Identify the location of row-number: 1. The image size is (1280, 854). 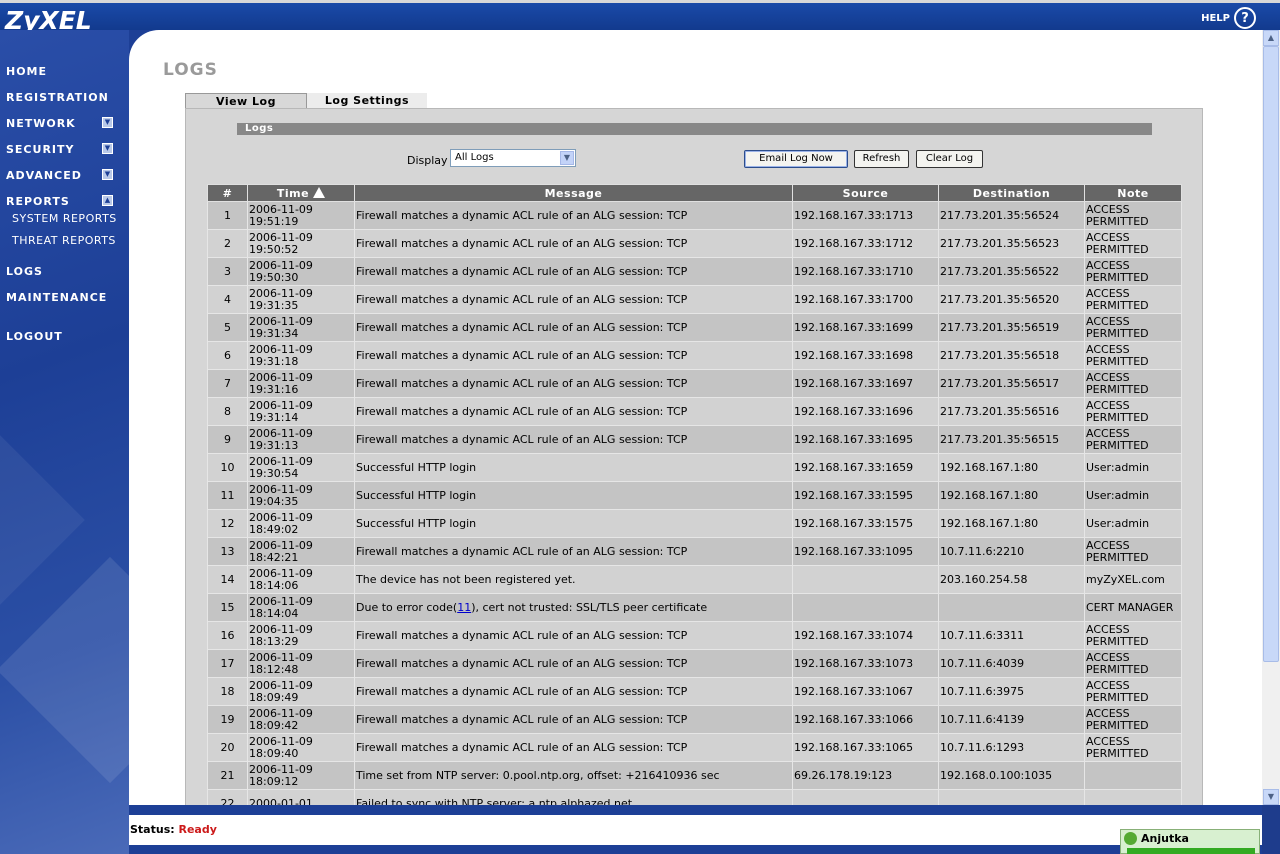
(227, 215).